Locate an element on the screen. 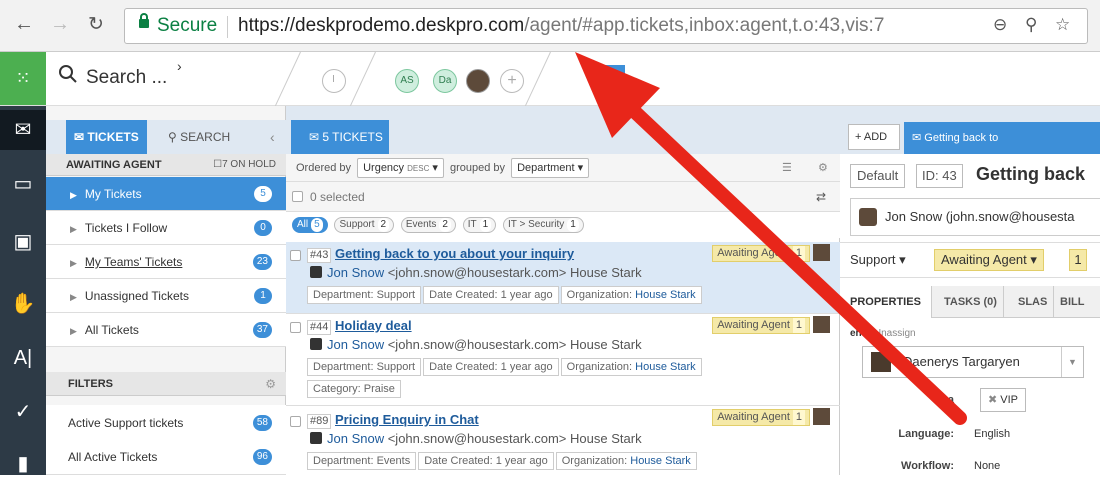 The height and width of the screenshot is (484, 1100). list-view-icon: ☰ is located at coordinates (787, 168).